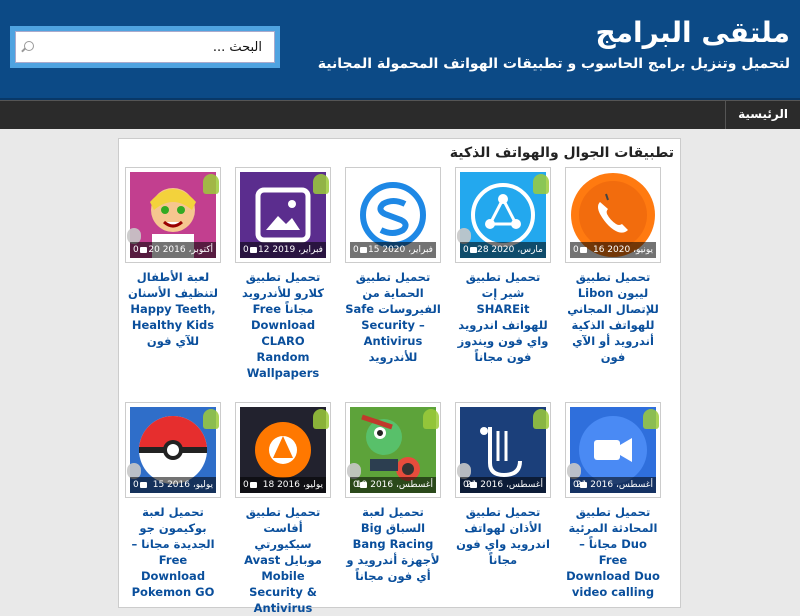  What do you see at coordinates (613, 215) in the screenshot?
I see `post-thumbnail: 16 يونيو، 2020 0` at bounding box center [613, 215].